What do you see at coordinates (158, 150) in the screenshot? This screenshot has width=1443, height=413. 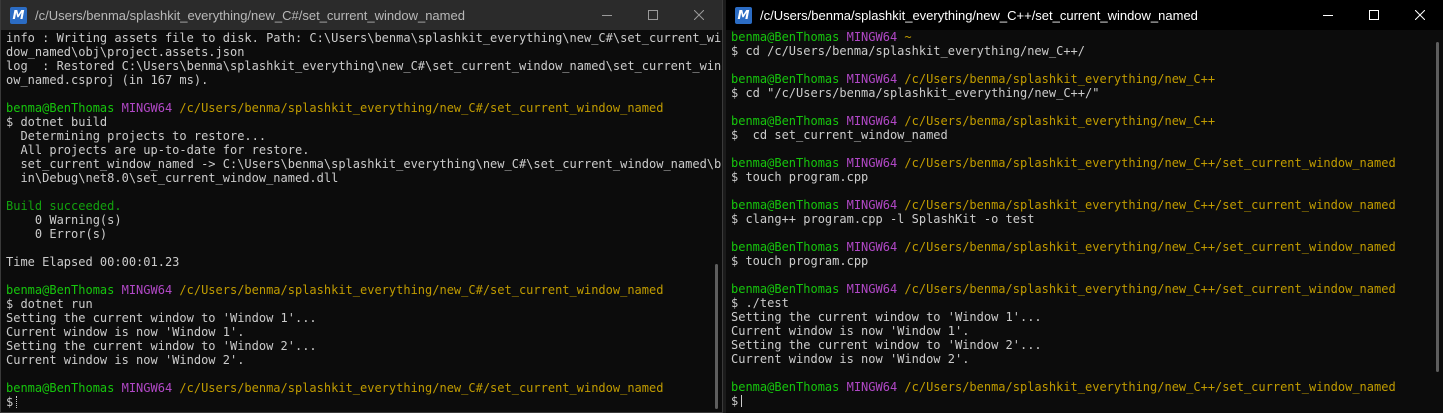 I see `terminal-text: All projects are up-to-date for restore.` at bounding box center [158, 150].